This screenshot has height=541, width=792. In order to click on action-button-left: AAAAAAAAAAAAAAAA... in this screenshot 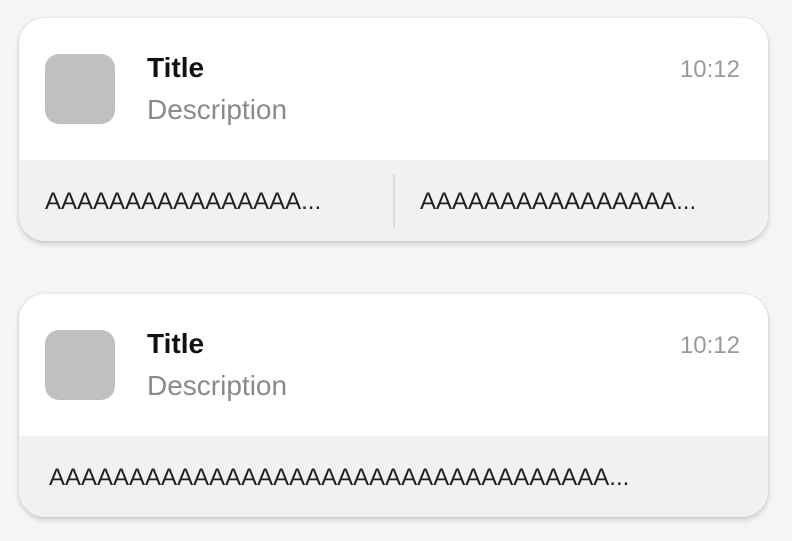, I will do `click(206, 200)`.